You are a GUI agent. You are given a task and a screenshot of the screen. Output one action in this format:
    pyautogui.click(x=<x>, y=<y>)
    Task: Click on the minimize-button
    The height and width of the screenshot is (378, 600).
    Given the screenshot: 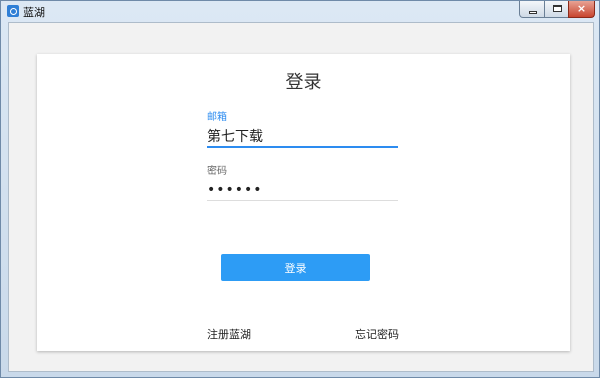 What is the action you would take?
    pyautogui.click(x=532, y=9)
    